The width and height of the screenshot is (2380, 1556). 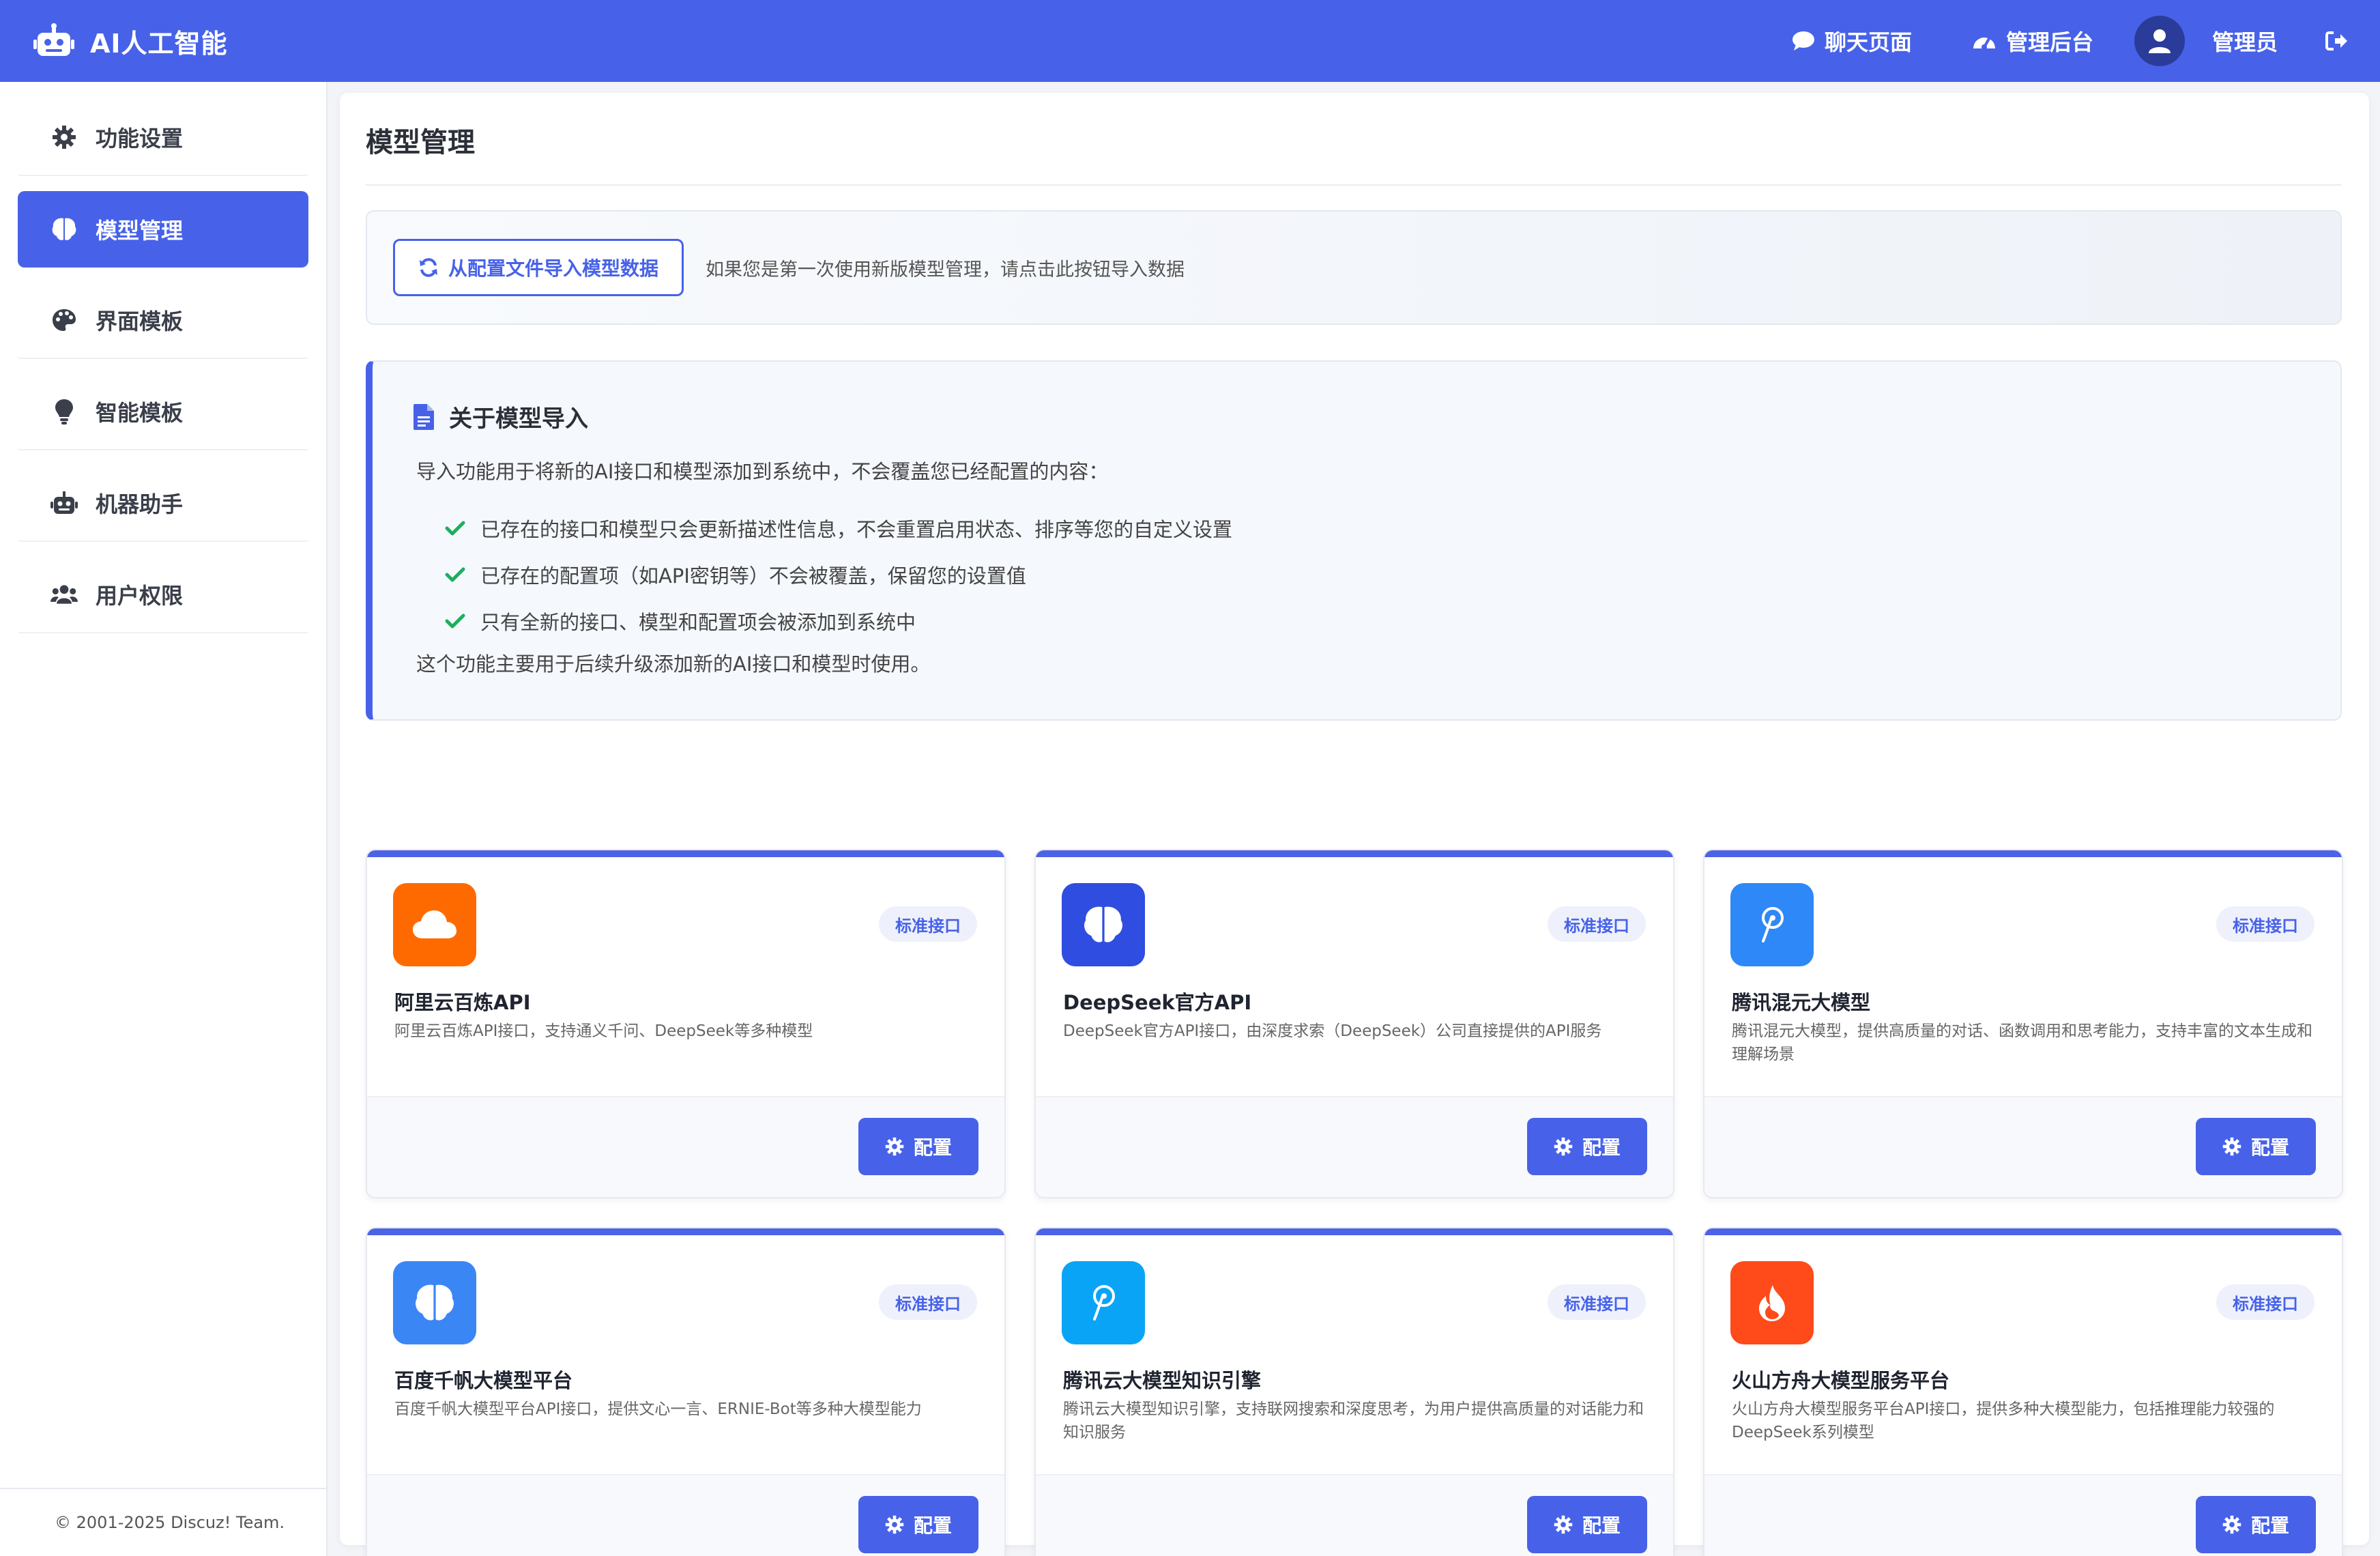 I want to click on list-item: 只有全新的接口、模型和配置项会被添加到系统中, so click(x=838, y=621).